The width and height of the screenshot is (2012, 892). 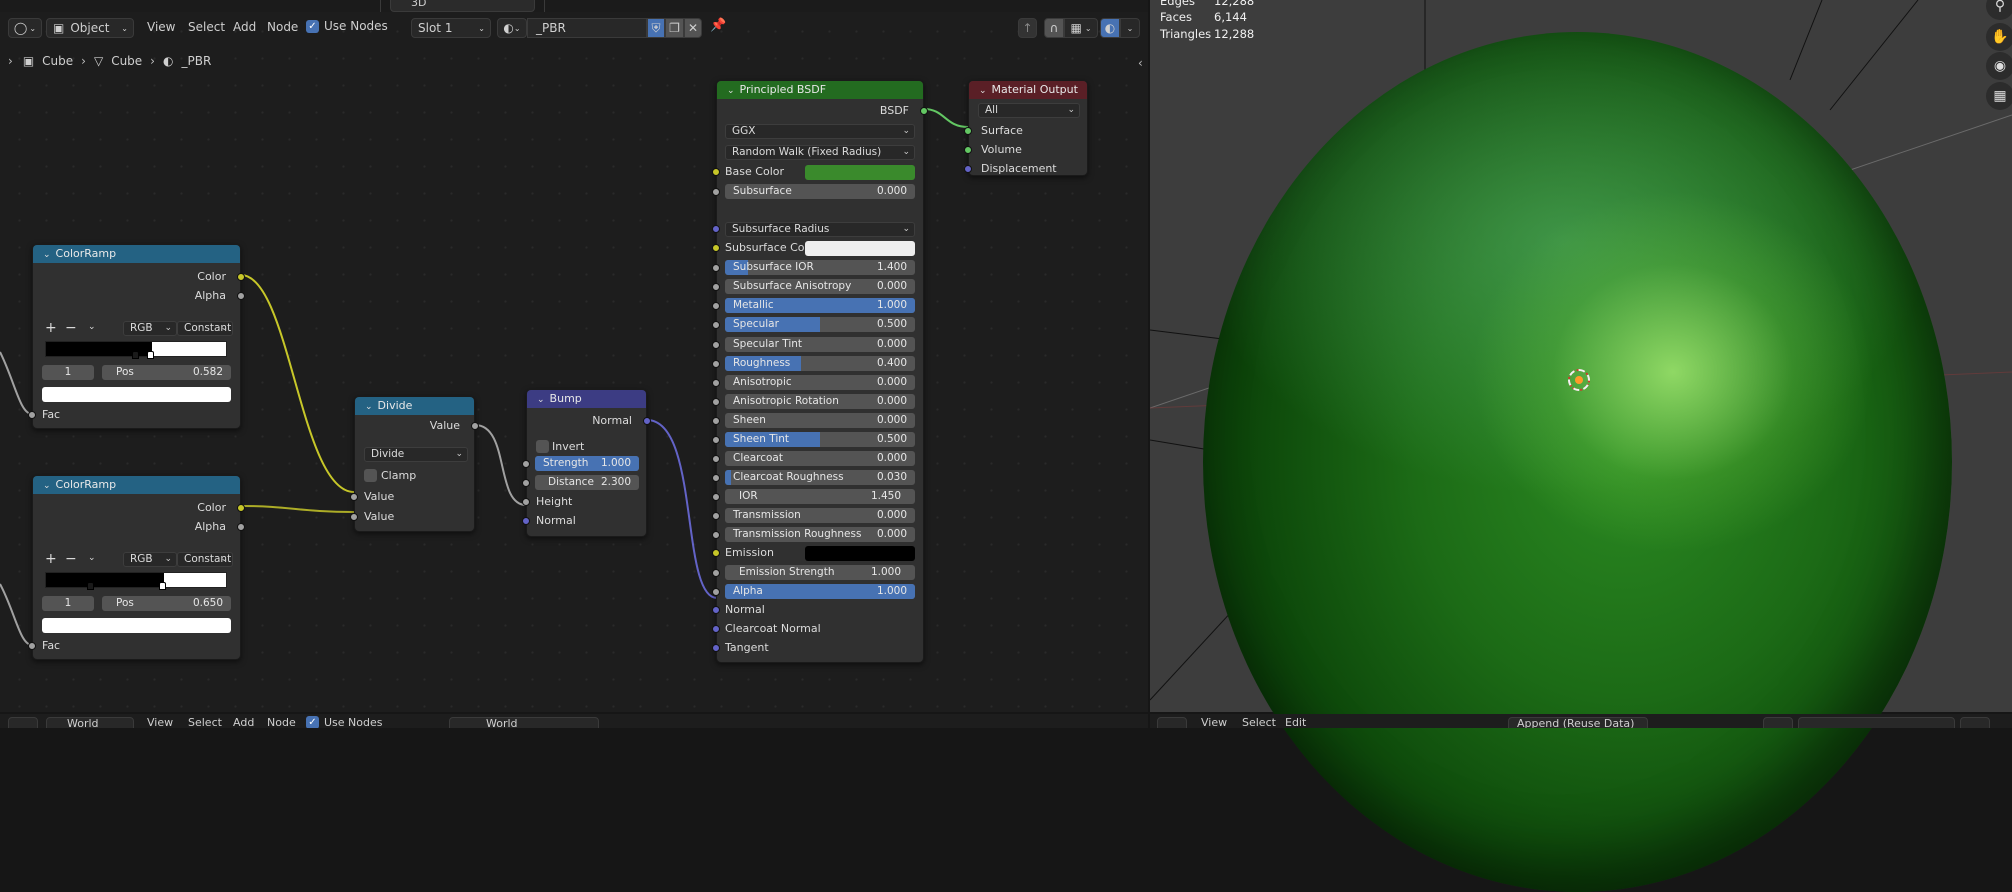 What do you see at coordinates (820, 305) in the screenshot?
I see `field-metallic: Metallic 1.000` at bounding box center [820, 305].